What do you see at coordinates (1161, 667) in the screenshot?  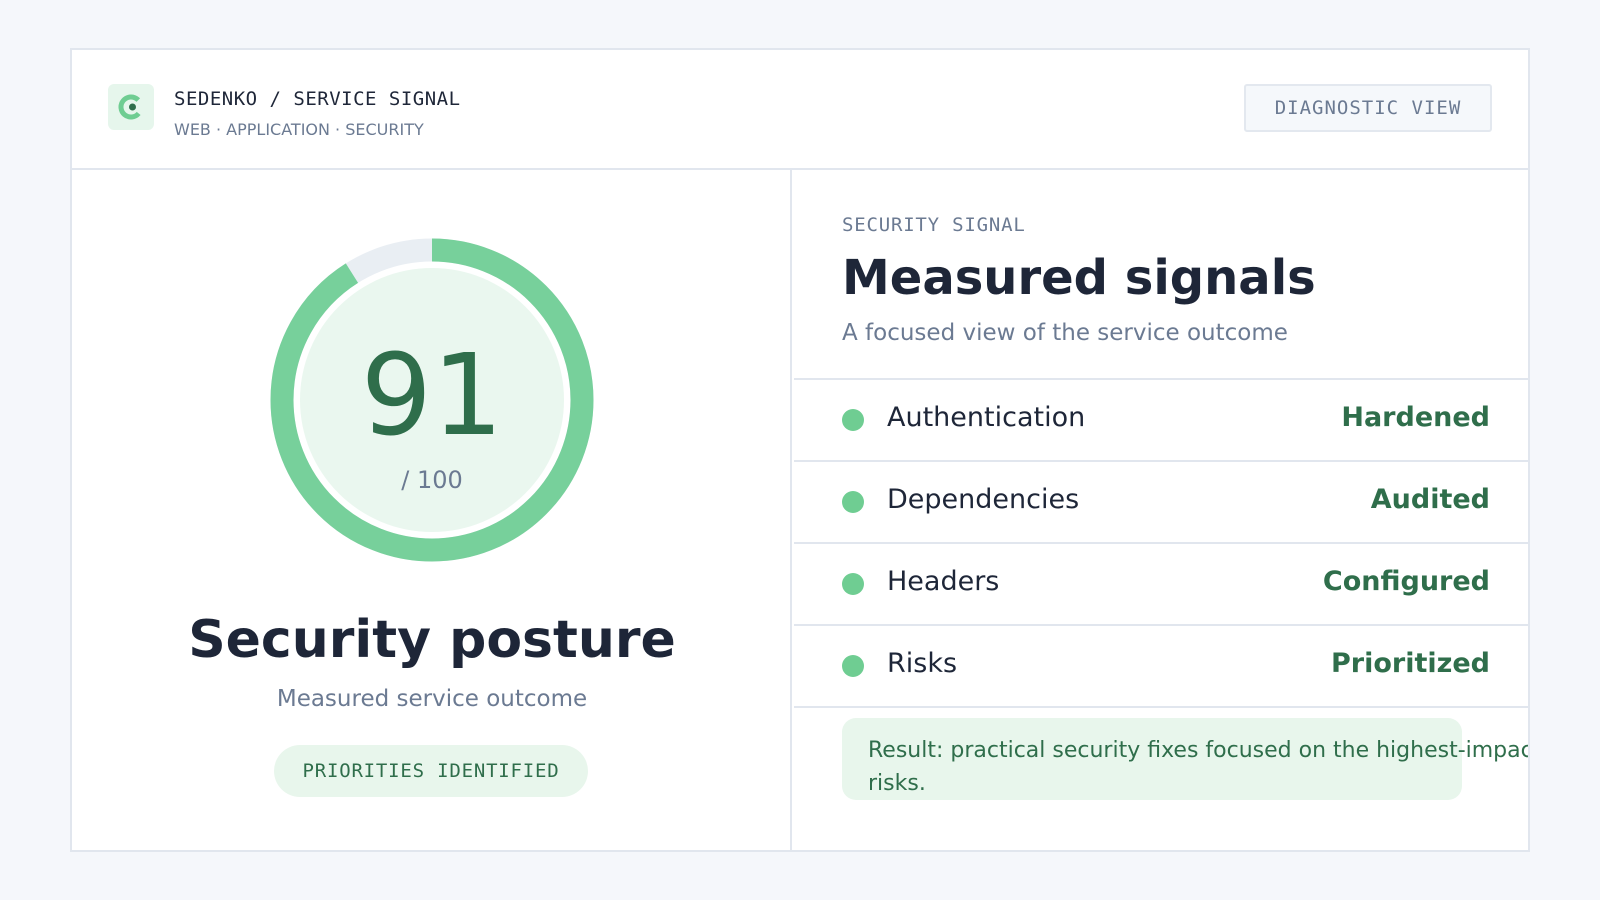 I see `signal-row-risks: Risks Prioritized` at bounding box center [1161, 667].